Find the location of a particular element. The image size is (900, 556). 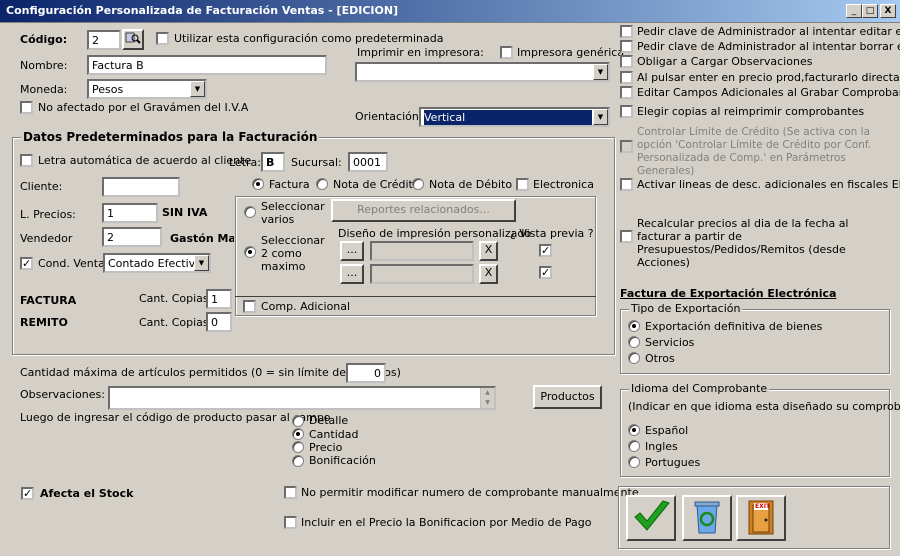

tipo-export-title: Tipo de Exportación is located at coordinates (686, 308).